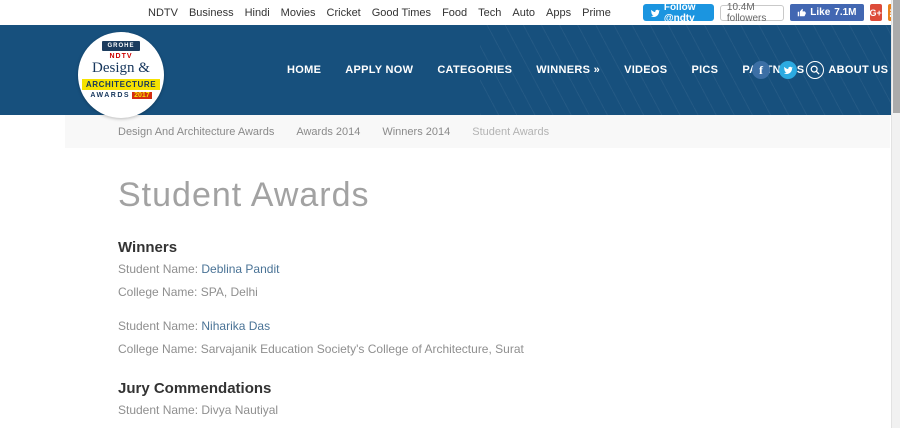 The width and height of the screenshot is (900, 428). Describe the element at coordinates (244, 195) in the screenshot. I see `page-title: Student Awards` at that location.